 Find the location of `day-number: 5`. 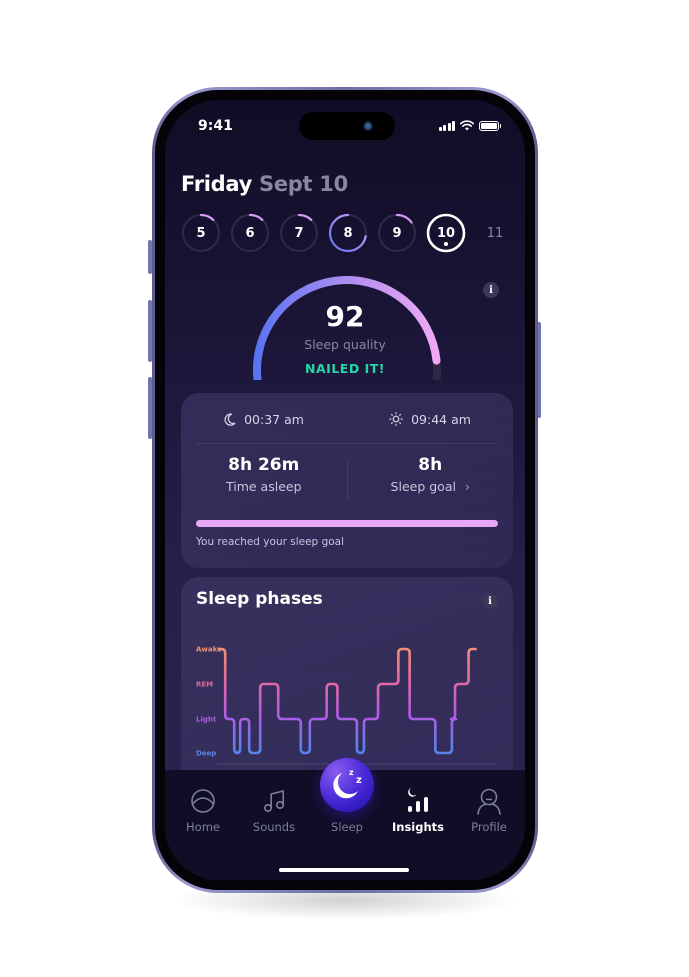

day-number: 5 is located at coordinates (201, 233).